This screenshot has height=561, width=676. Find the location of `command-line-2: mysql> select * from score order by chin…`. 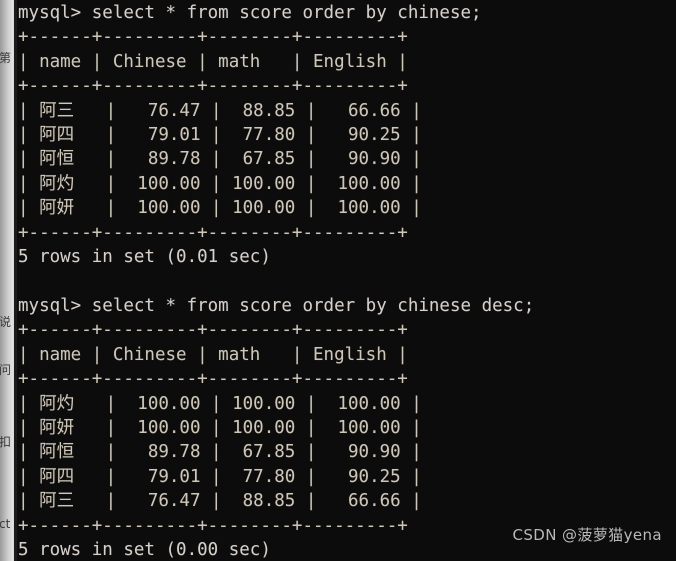

command-line-2: mysql> select * from score order by chin… is located at coordinates (276, 305).